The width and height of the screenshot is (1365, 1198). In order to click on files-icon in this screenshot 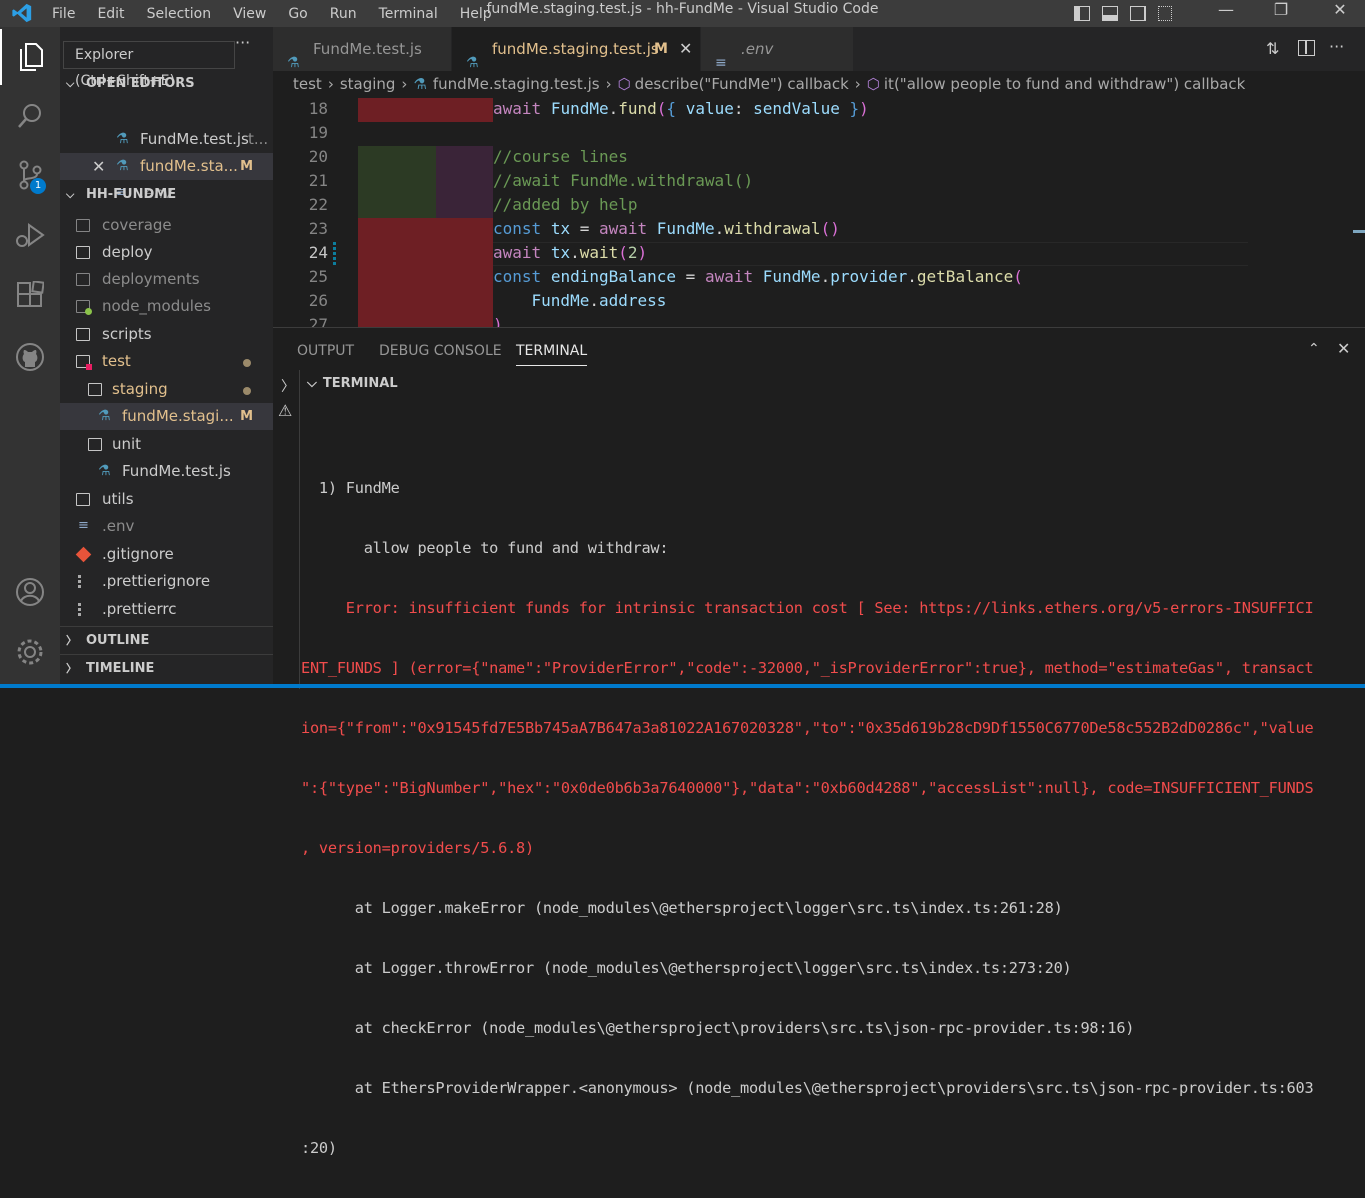, I will do `click(31, 57)`.